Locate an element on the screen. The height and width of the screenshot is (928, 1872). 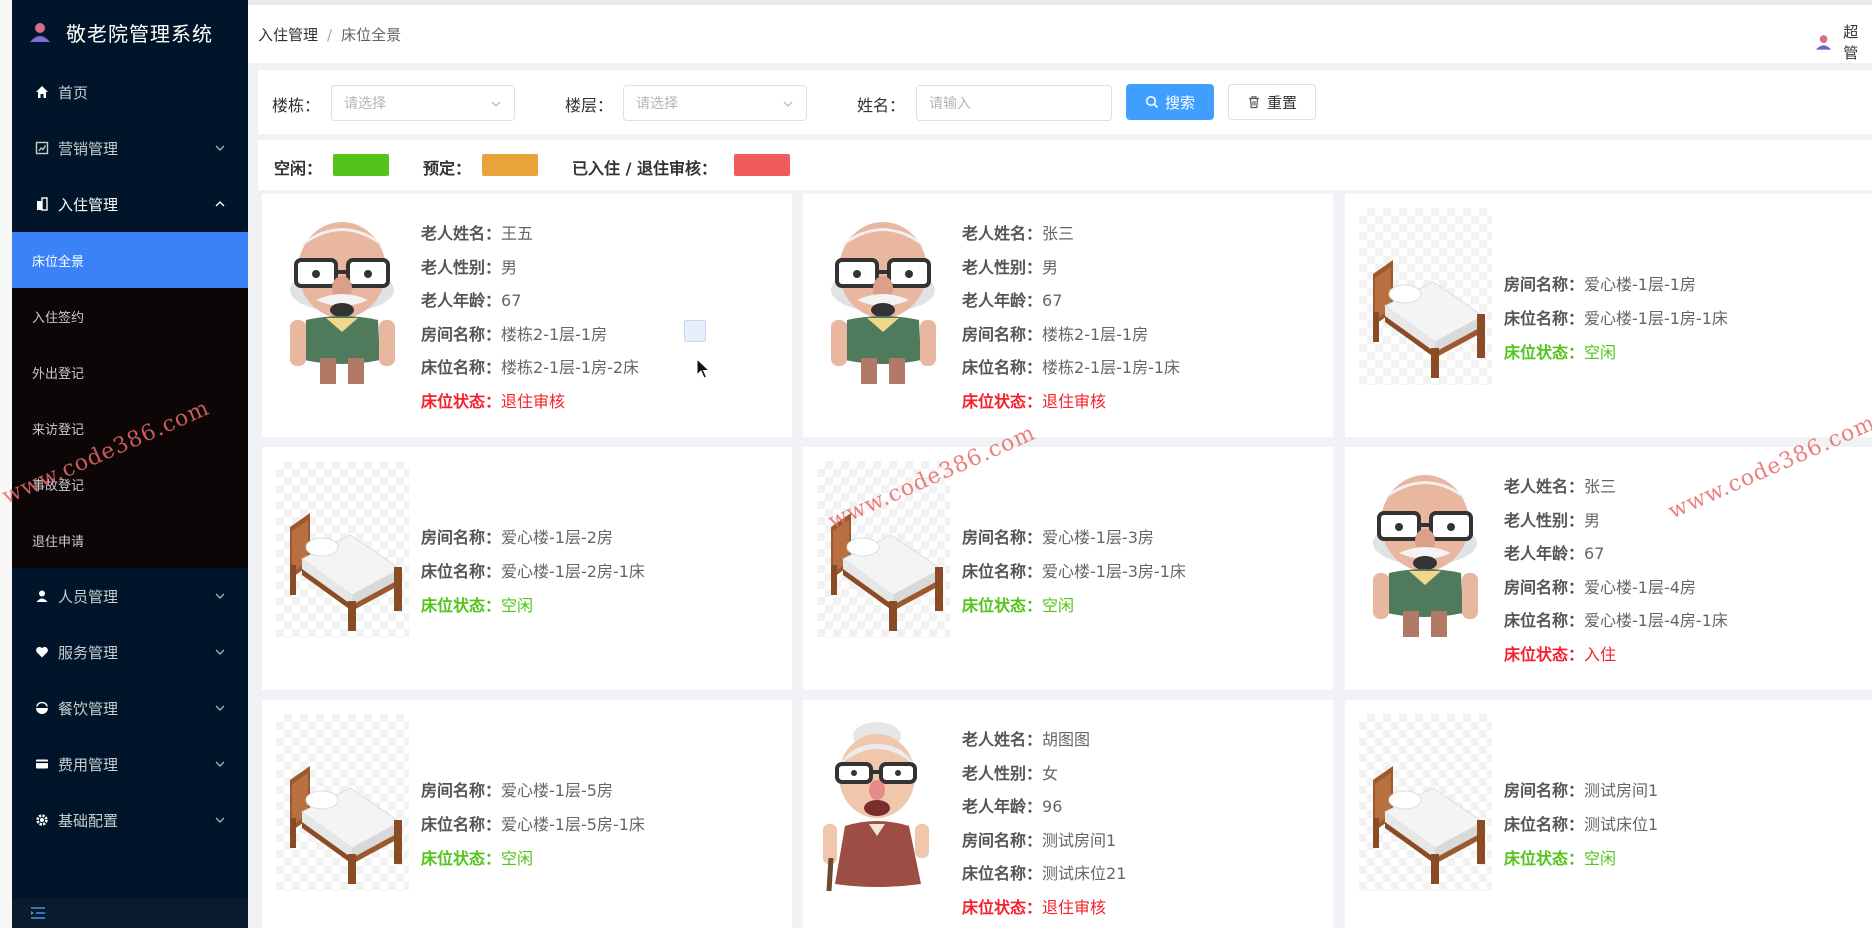
floor-label: 楼层： is located at coordinates (589, 105).